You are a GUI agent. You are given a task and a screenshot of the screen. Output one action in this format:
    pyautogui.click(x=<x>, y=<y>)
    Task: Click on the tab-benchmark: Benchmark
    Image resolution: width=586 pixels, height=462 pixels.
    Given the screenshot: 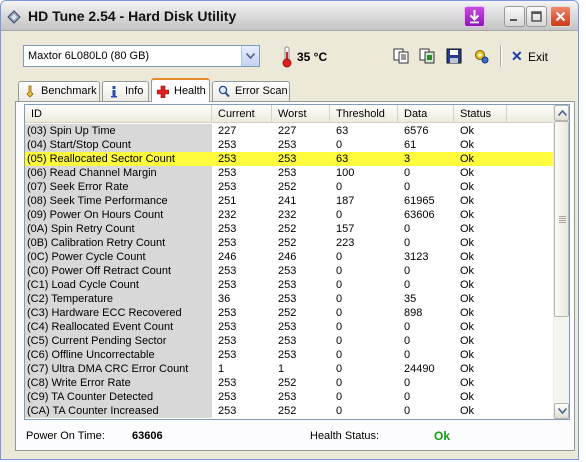 What is the action you would take?
    pyautogui.click(x=59, y=91)
    